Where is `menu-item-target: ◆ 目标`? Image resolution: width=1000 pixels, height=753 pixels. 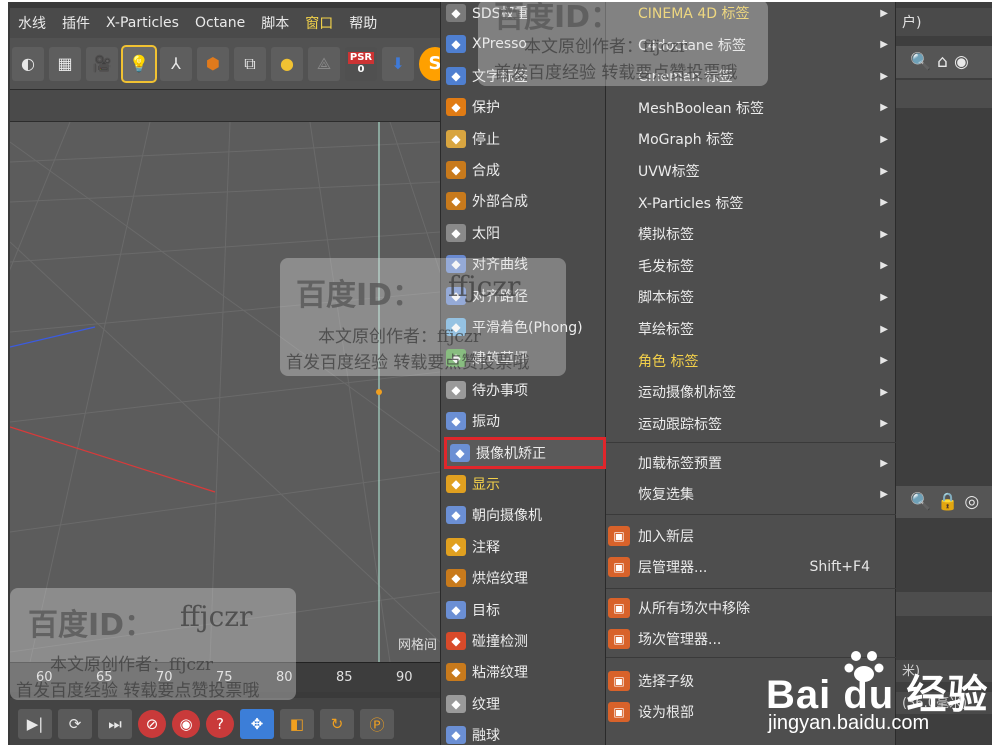
menu-item-target: ◆ 目标 is located at coordinates (524, 610).